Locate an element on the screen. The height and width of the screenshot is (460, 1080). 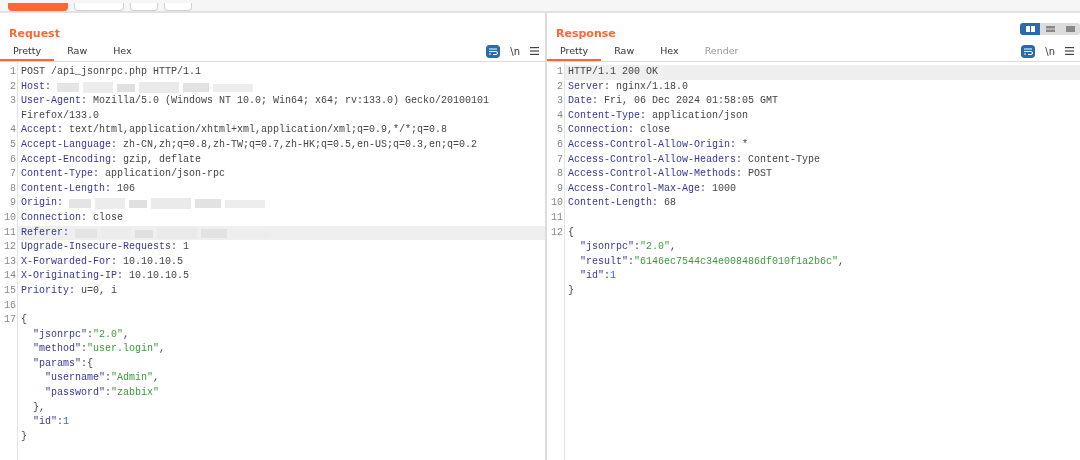
code-line: Access-Control-Max-Age: 1000 is located at coordinates (652, 188).